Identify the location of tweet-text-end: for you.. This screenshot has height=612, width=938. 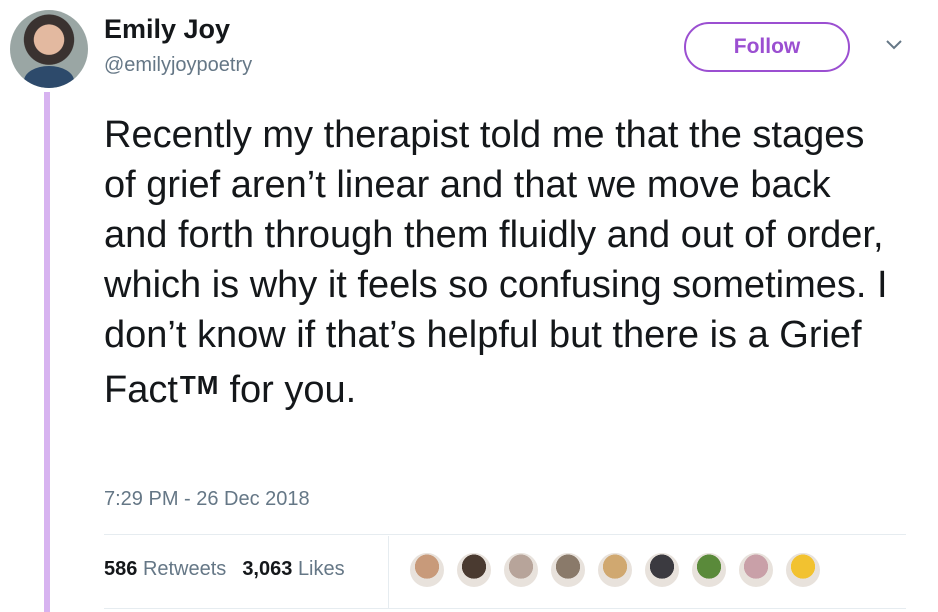
(293, 390).